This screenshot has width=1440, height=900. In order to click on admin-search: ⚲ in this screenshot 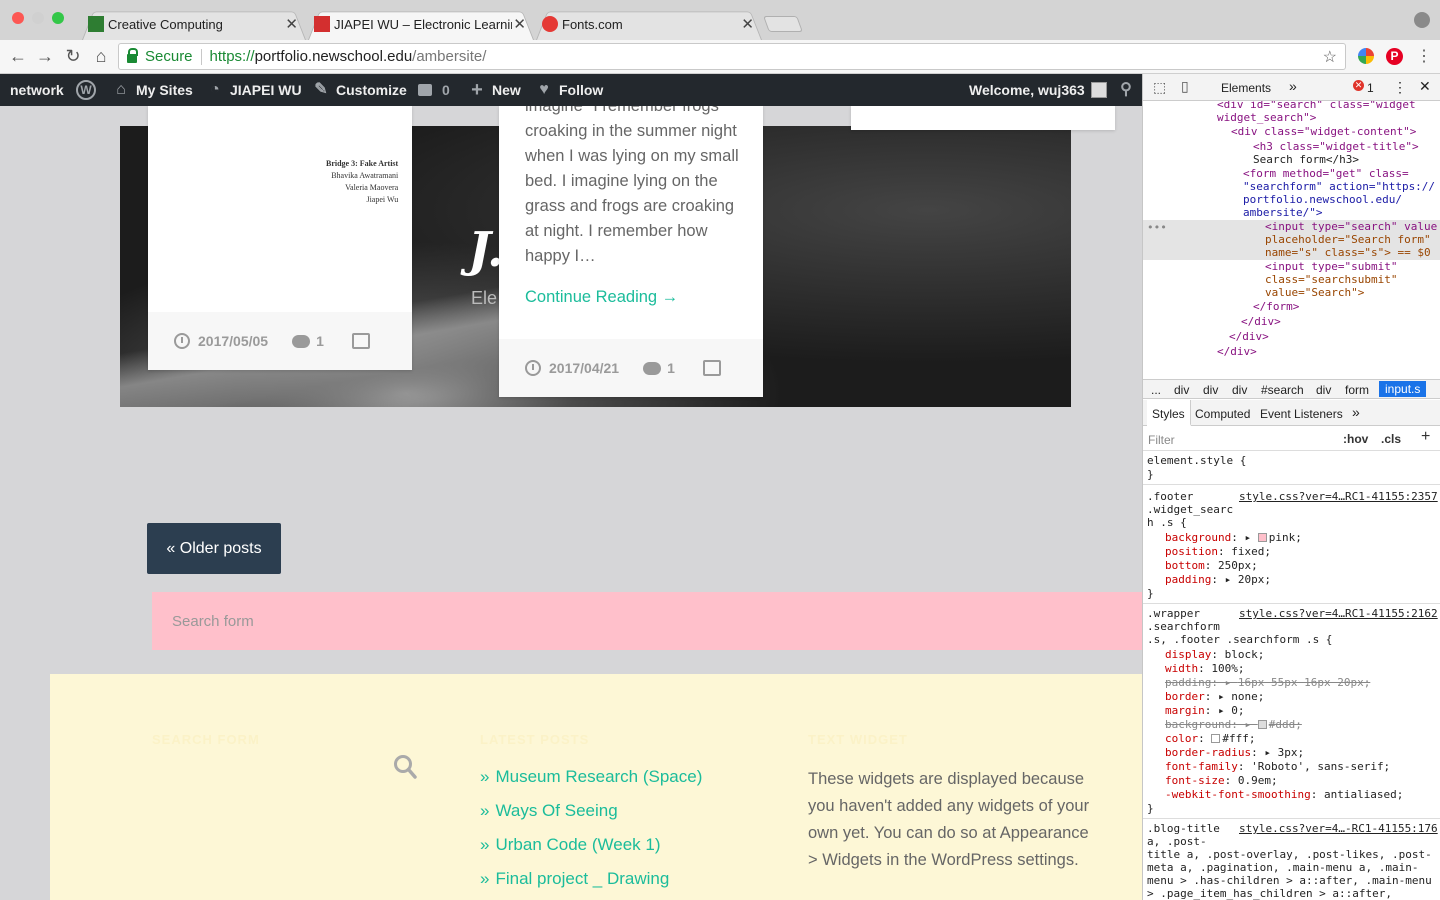, I will do `click(1129, 90)`.